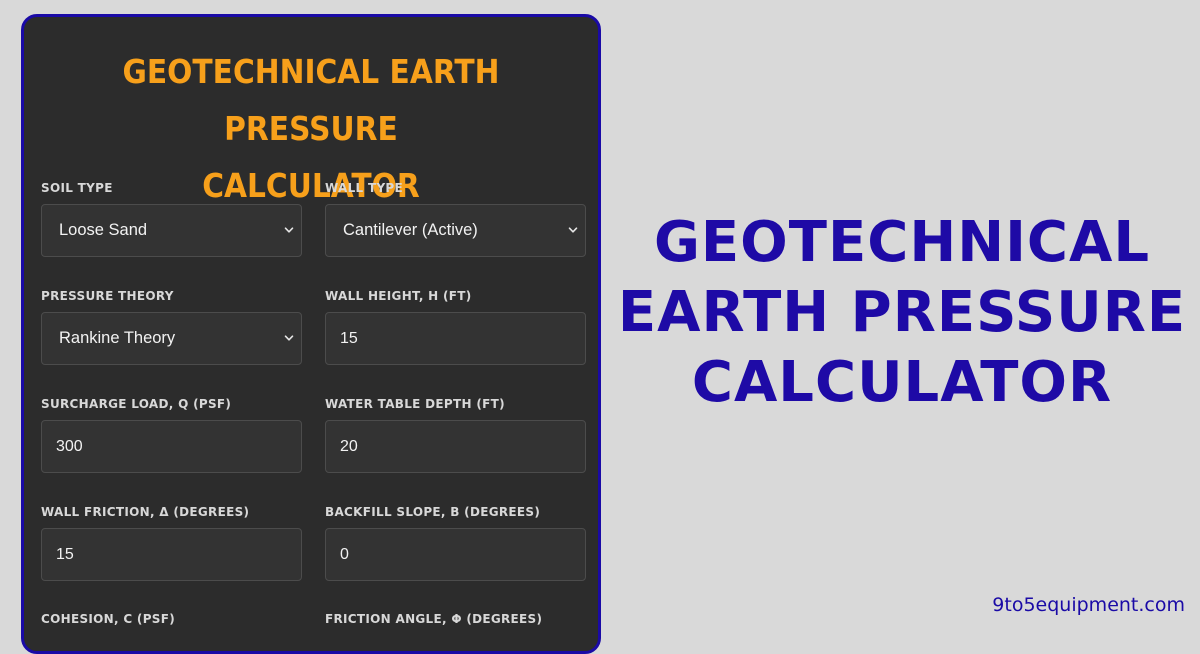  What do you see at coordinates (455, 446) in the screenshot?
I see `water-table-depth-input: 20` at bounding box center [455, 446].